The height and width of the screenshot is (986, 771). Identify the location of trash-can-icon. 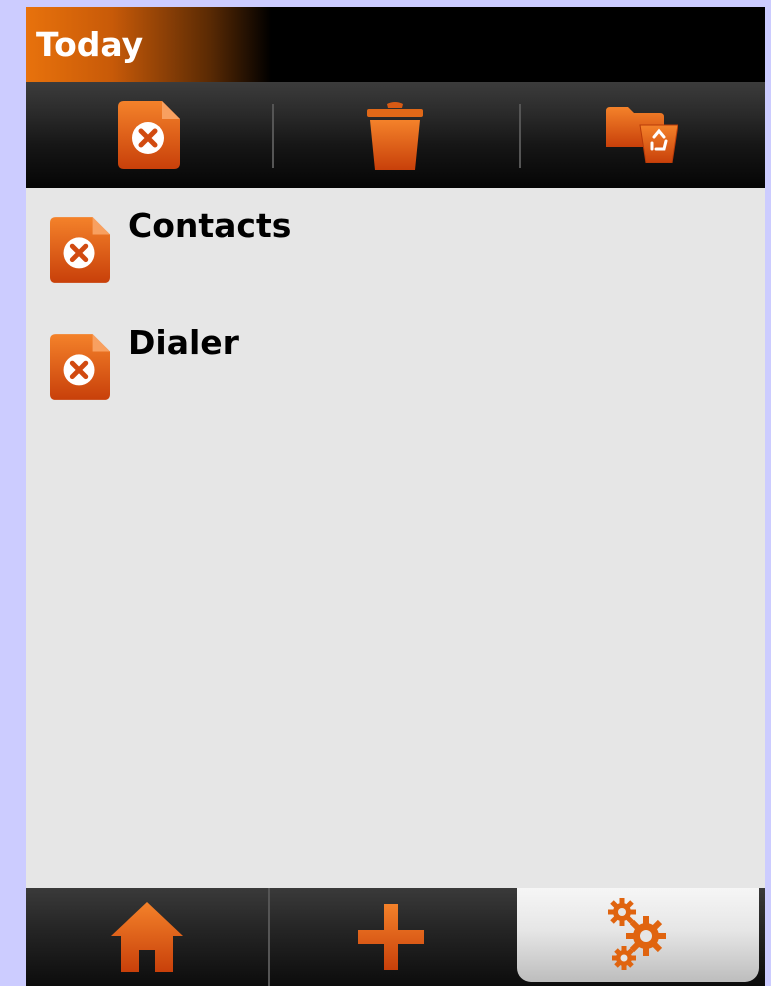
(395, 135).